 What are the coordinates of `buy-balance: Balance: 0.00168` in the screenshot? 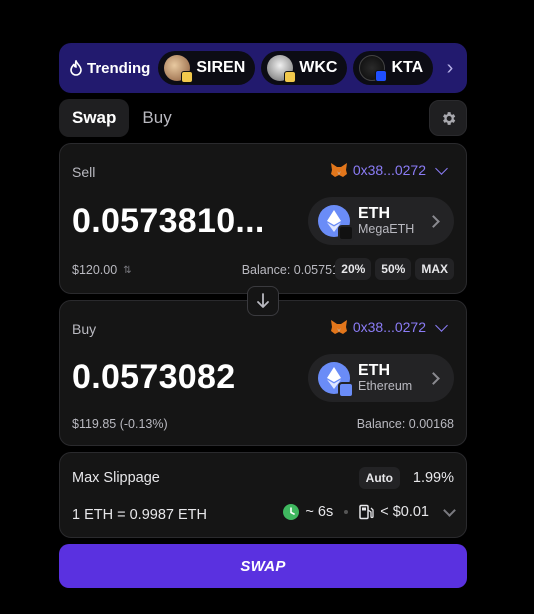 It's located at (405, 424).